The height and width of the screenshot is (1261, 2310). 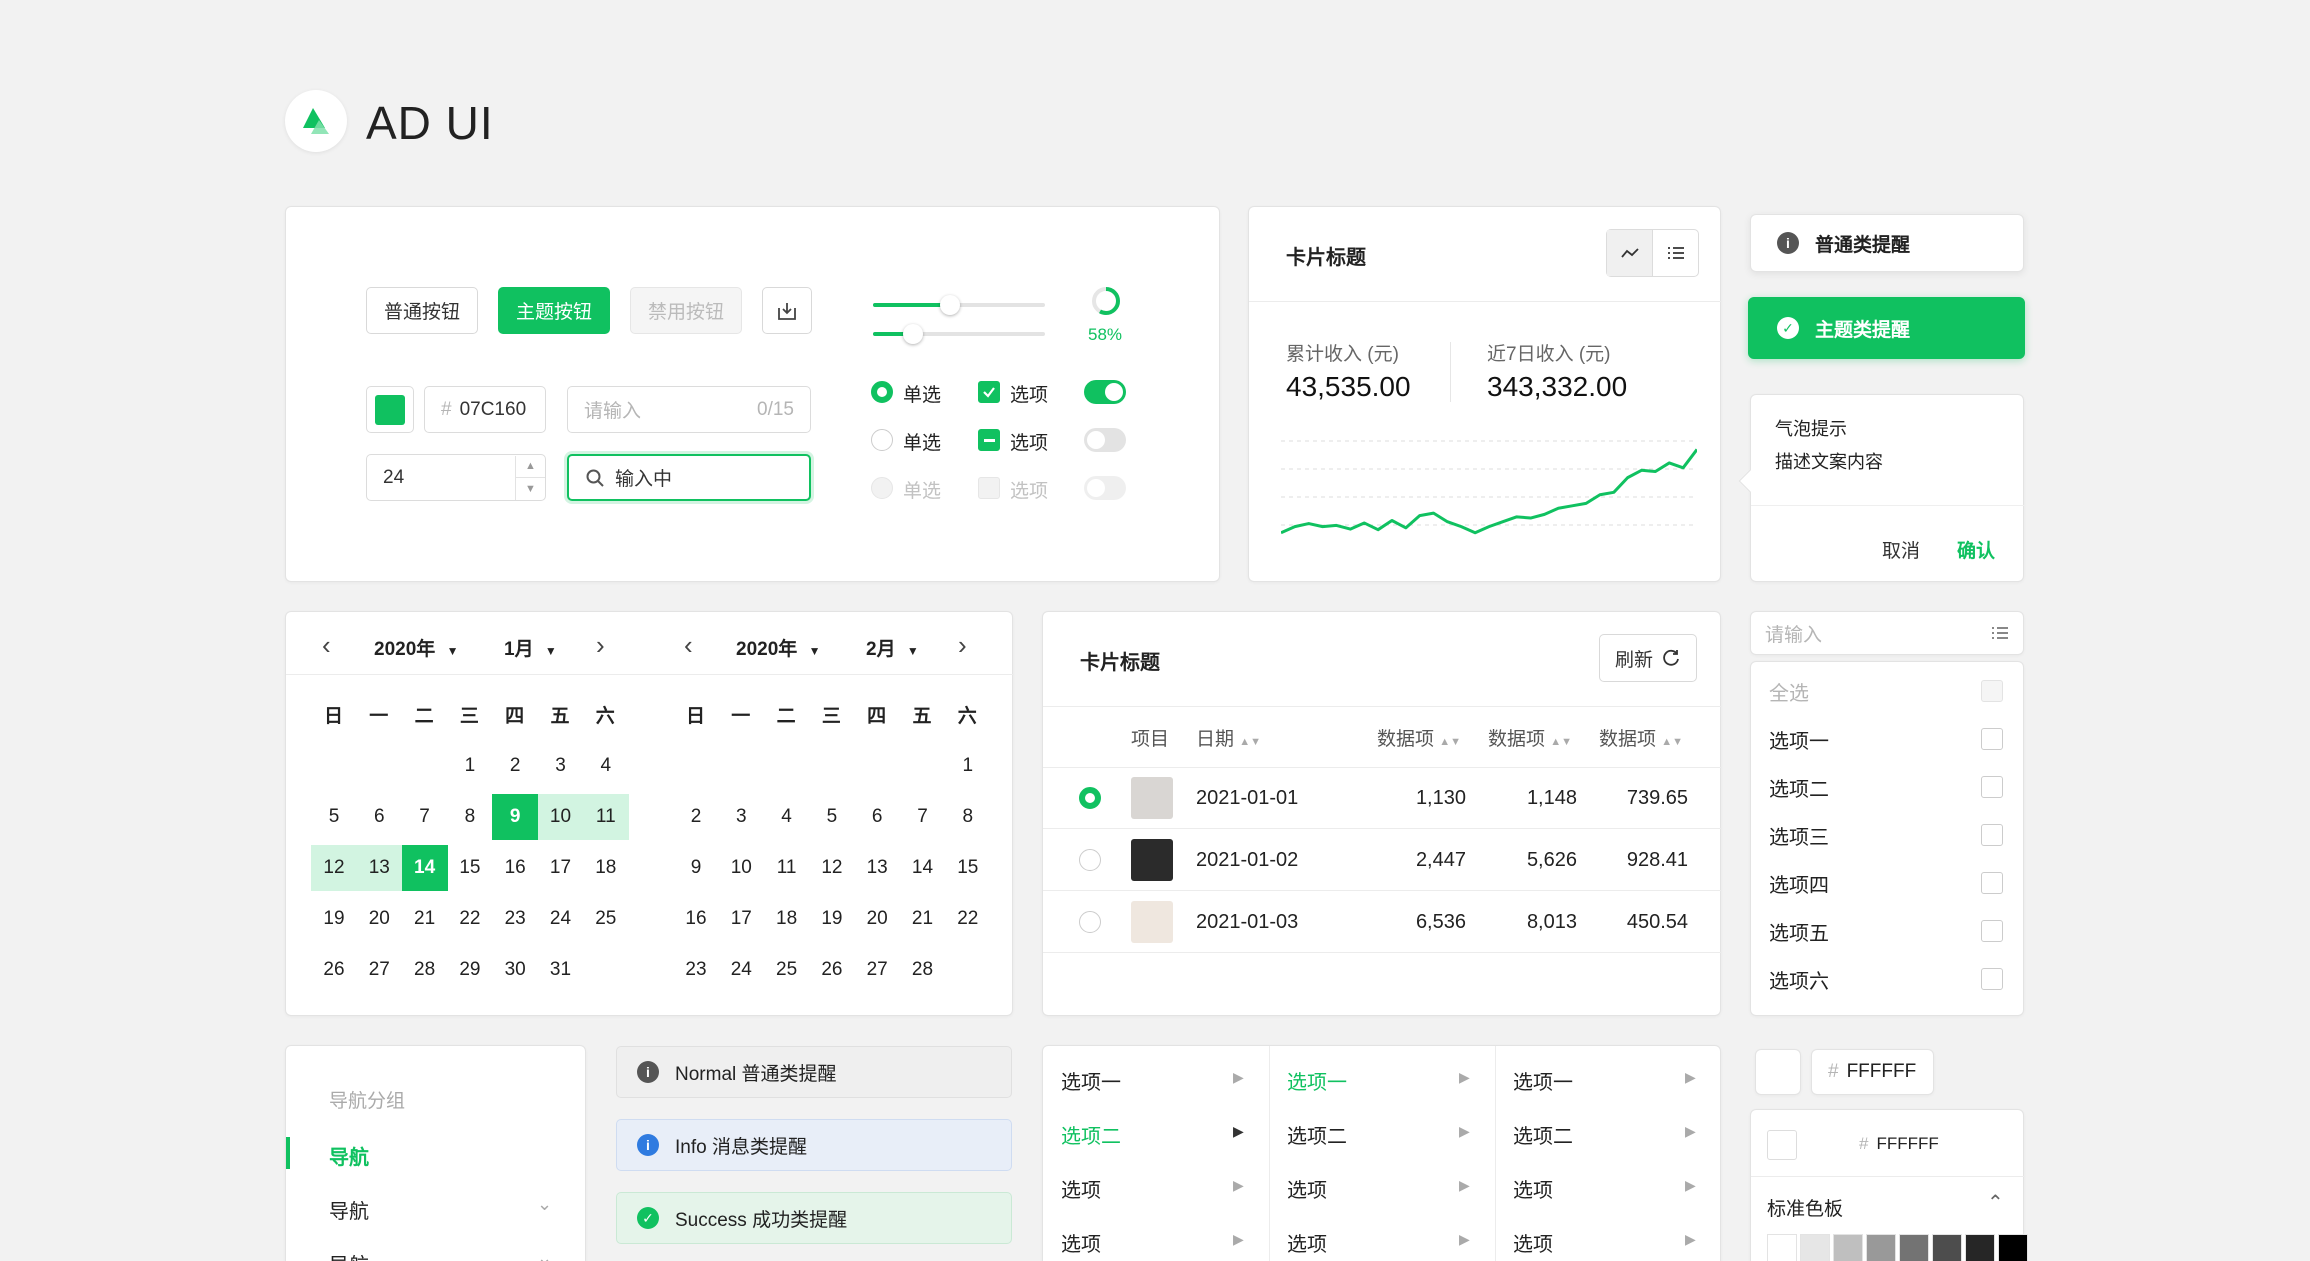 I want to click on multiselect-option: 选项二, so click(x=1799, y=787).